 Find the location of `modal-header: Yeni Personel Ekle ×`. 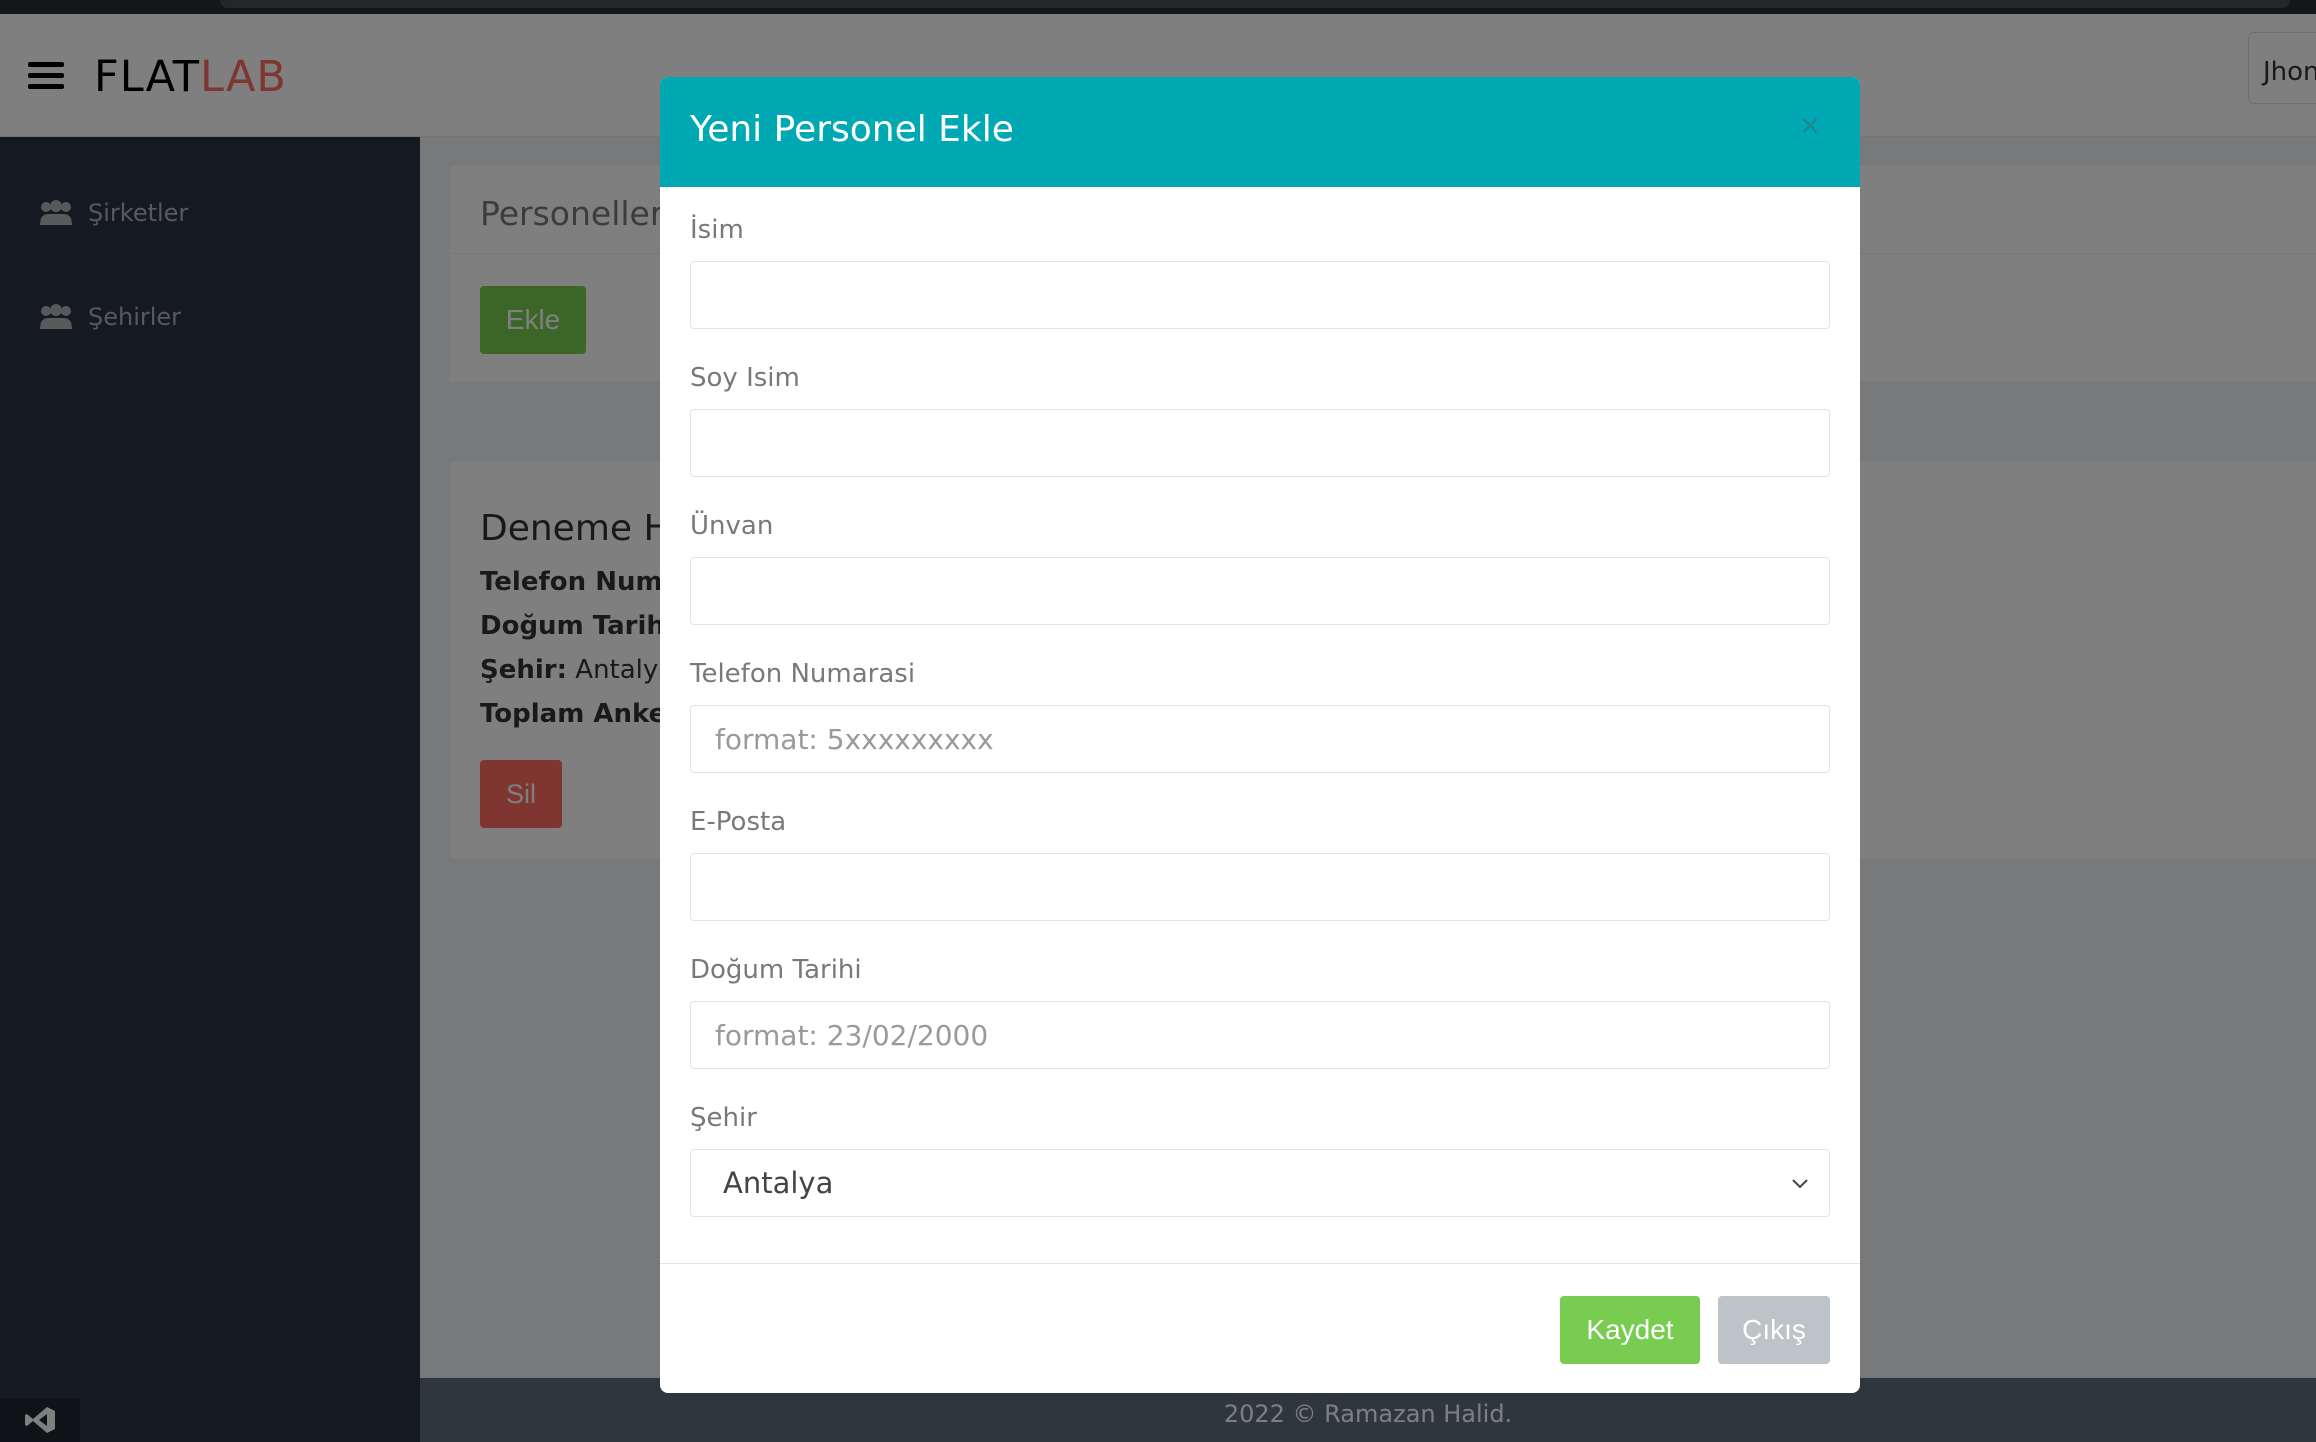

modal-header: Yeni Personel Ekle × is located at coordinates (1260, 132).